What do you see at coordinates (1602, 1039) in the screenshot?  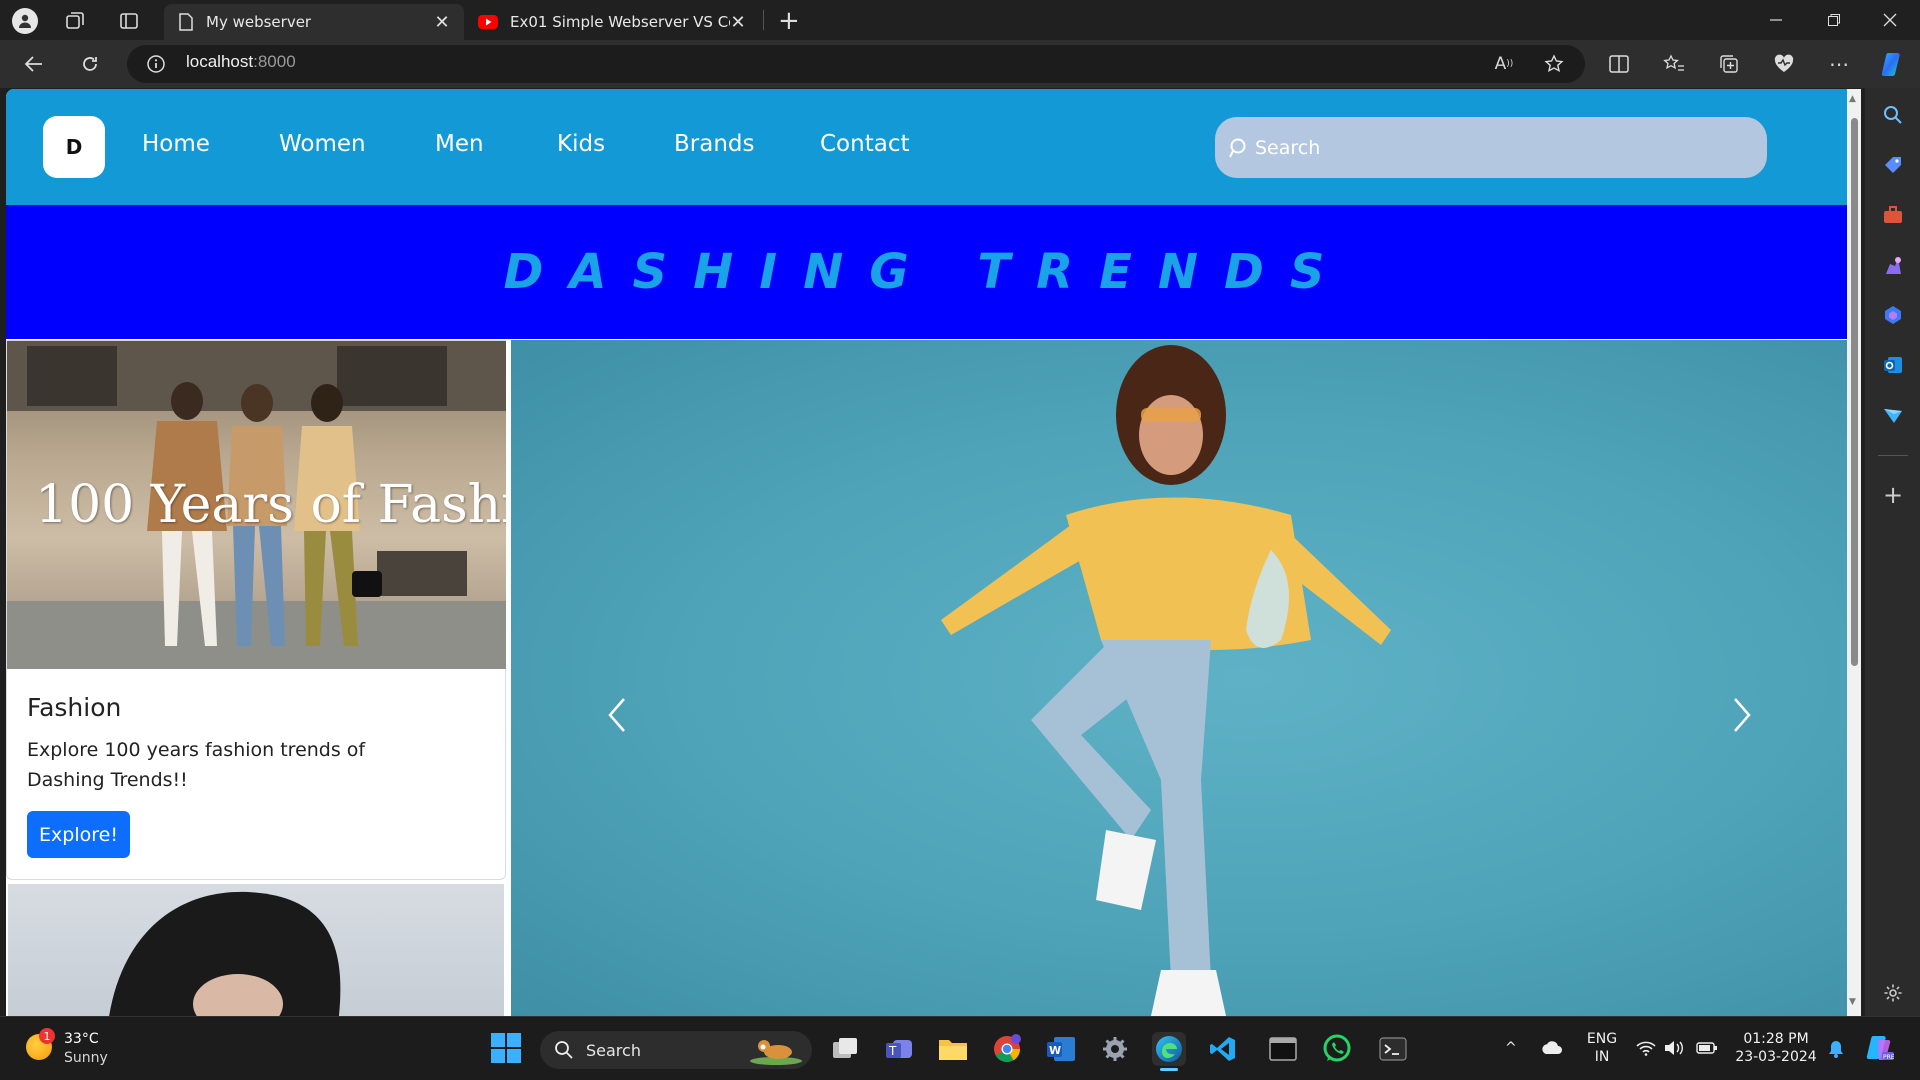 I see `lang-line1: ENG` at bounding box center [1602, 1039].